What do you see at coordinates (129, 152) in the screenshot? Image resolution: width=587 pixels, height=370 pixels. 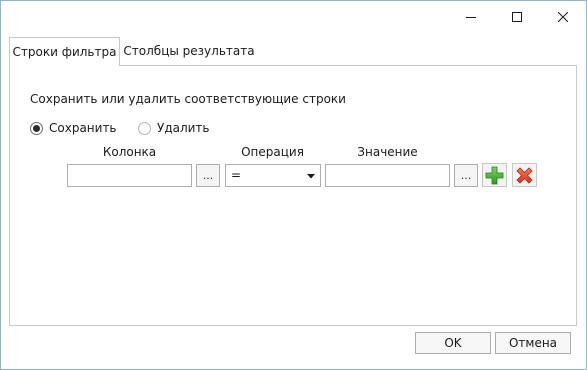 I see `column-header: Колонка` at bounding box center [129, 152].